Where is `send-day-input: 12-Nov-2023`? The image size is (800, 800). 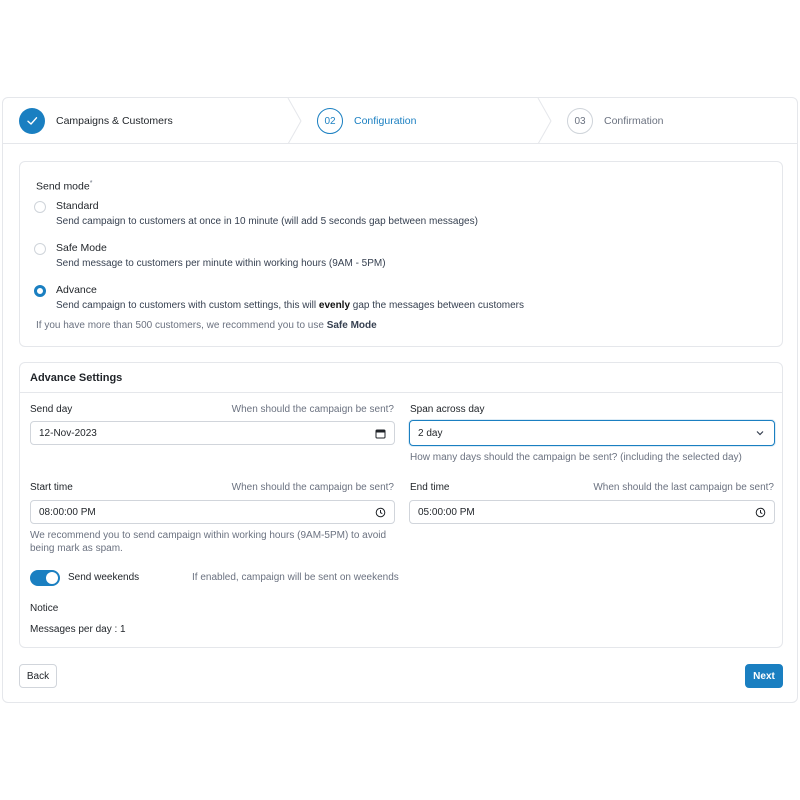
send-day-input: 12-Nov-2023 is located at coordinates (212, 433).